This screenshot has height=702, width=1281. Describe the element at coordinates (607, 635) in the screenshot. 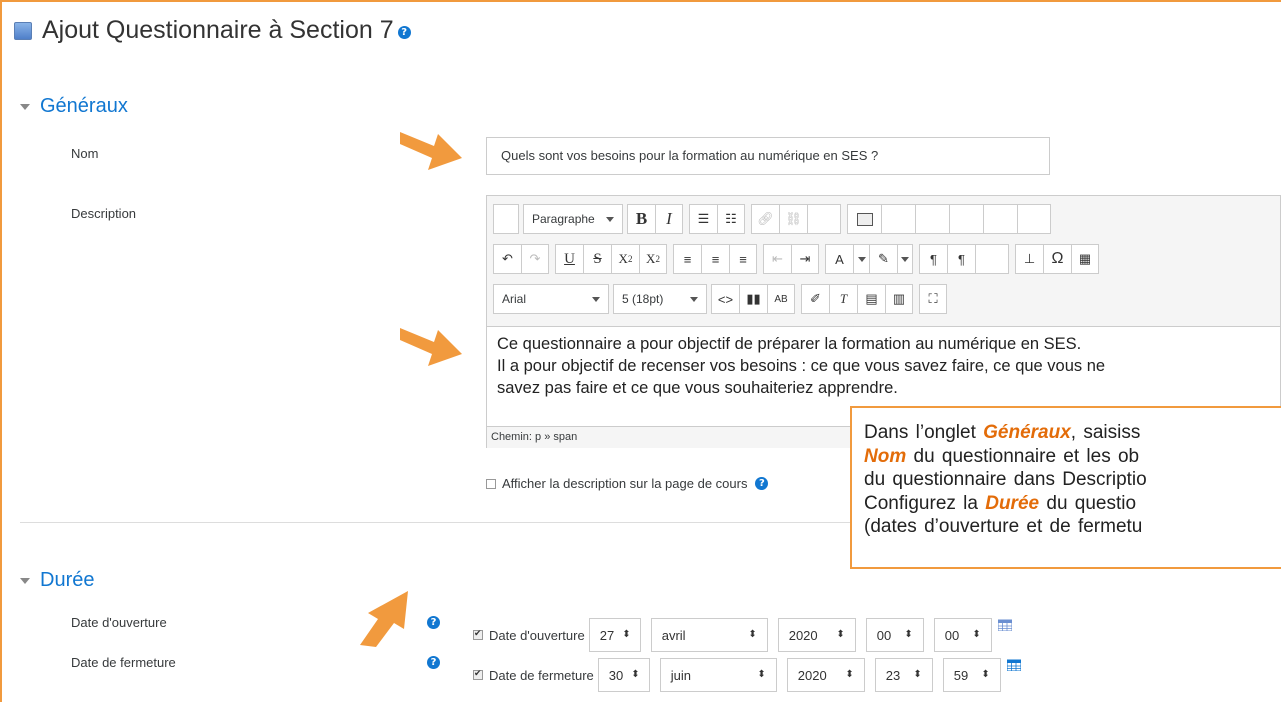

I see `open-day-value: 27` at that location.